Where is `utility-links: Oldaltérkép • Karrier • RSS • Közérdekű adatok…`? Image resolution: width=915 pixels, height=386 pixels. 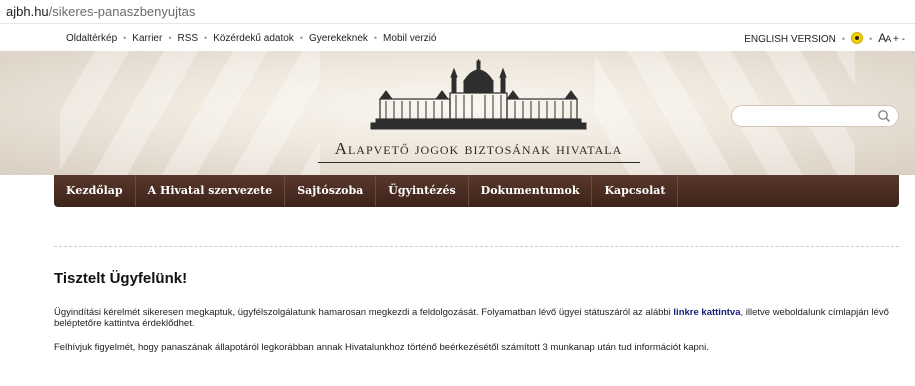
utility-links: Oldaltérkép • Karrier • RSS • Közérdekű adatok… is located at coordinates (251, 38).